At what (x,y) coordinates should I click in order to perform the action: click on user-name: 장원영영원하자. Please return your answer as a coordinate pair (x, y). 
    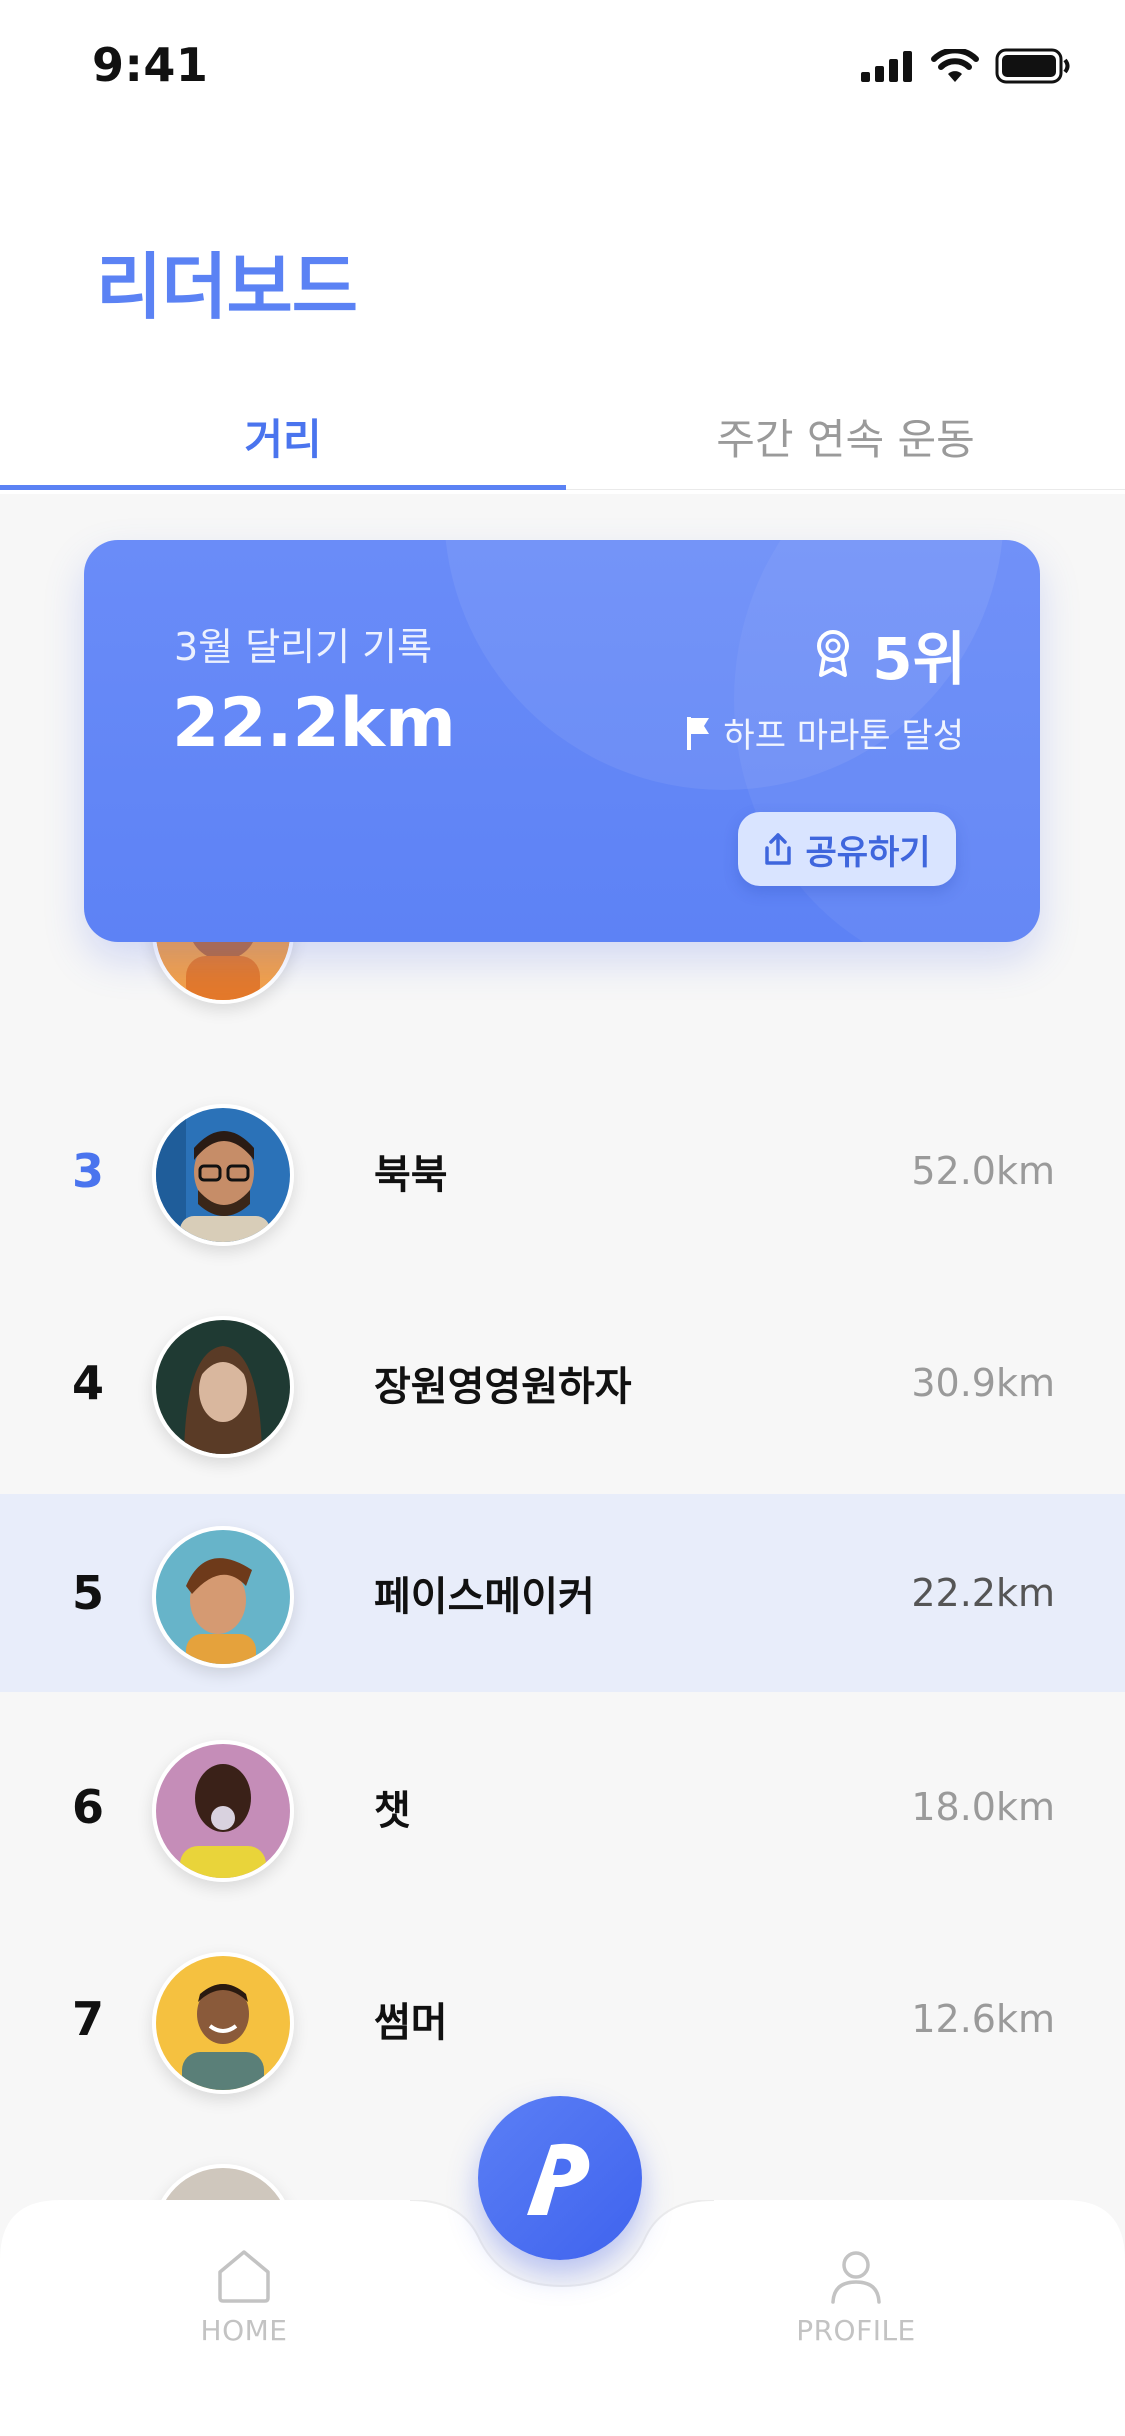
    Looking at the image, I should click on (503, 1387).